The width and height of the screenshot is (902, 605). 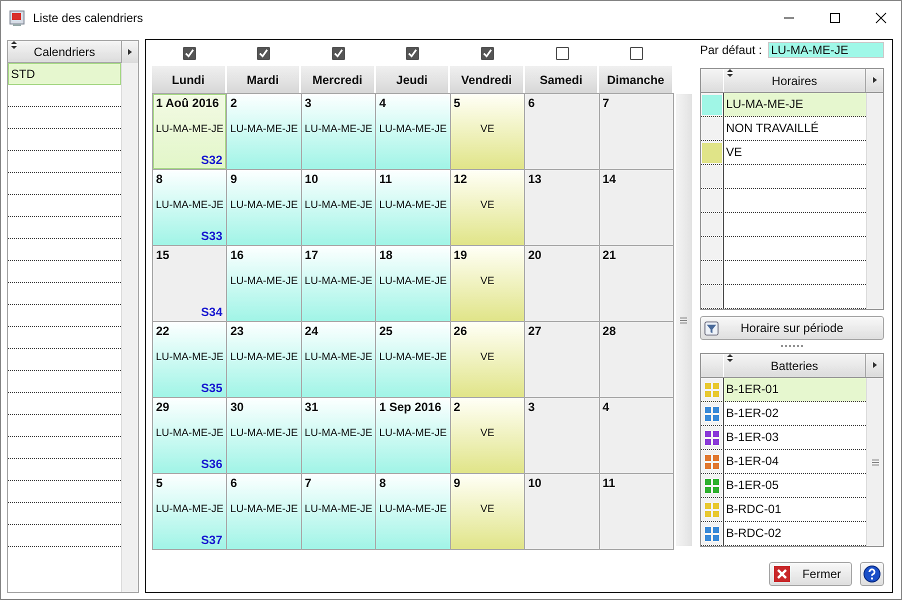 What do you see at coordinates (609, 483) in the screenshot?
I see `day-date: 11` at bounding box center [609, 483].